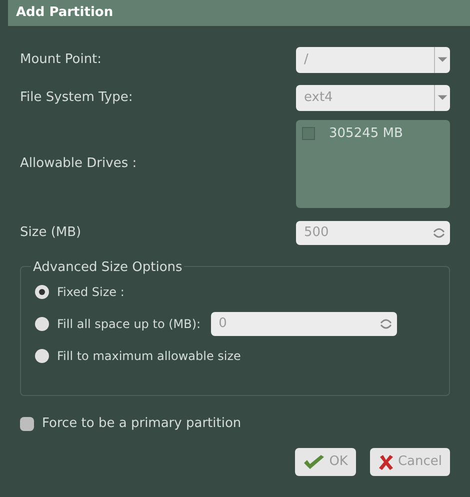  Describe the element at coordinates (366, 134) in the screenshot. I see `drive-size-label: 305245 MB` at that location.